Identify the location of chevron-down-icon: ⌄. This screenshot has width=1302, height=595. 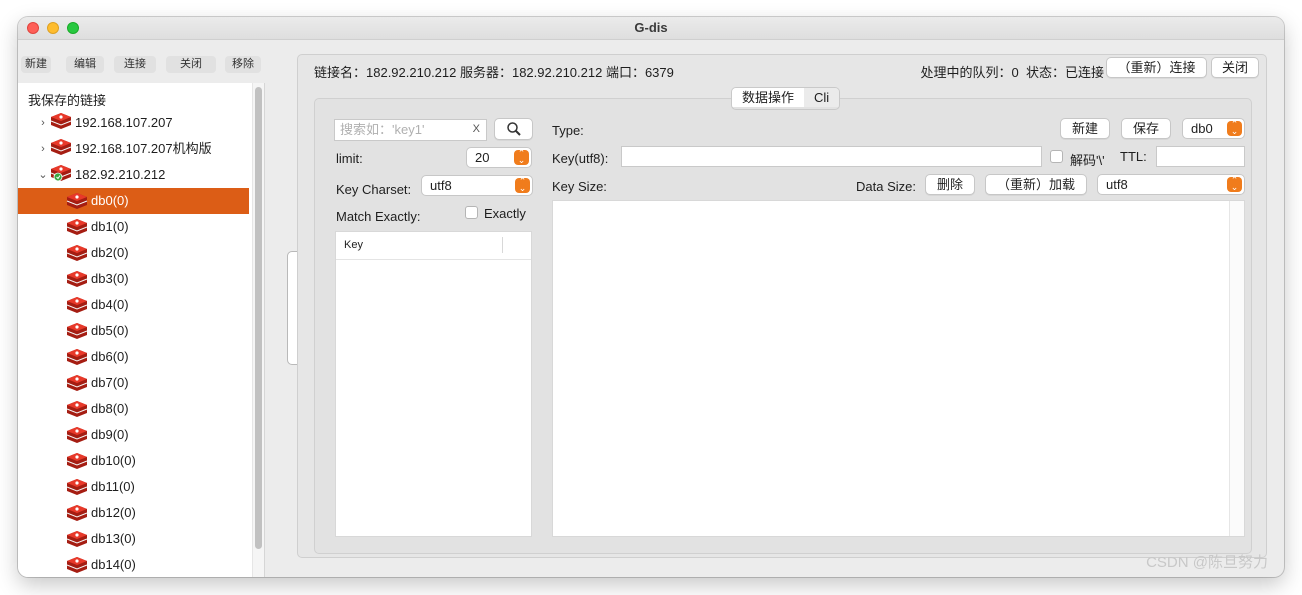
(43, 175).